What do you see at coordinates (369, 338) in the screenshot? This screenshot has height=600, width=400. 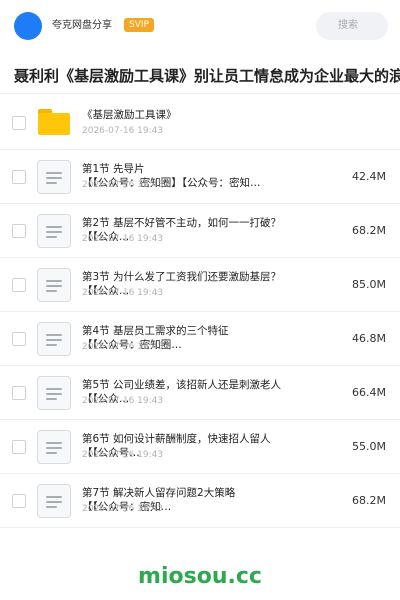 I see `file-size: 46.8M` at bounding box center [369, 338].